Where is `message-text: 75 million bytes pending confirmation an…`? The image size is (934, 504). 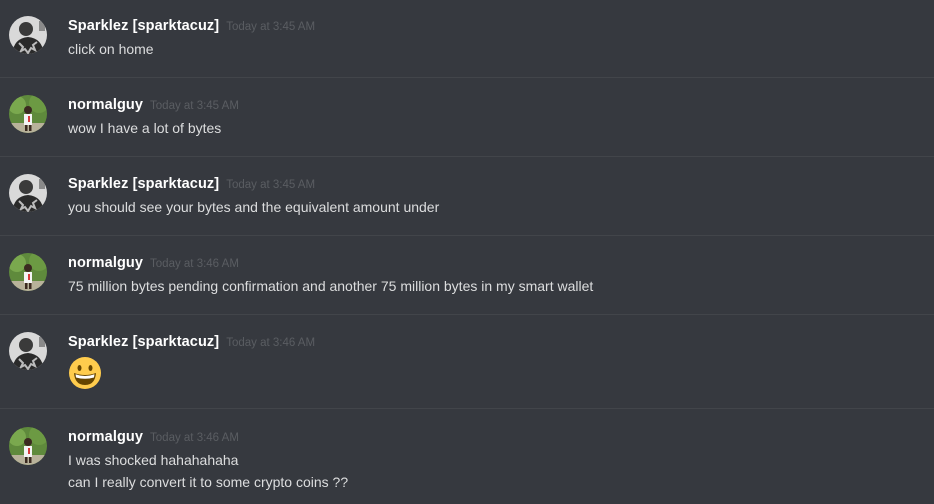 message-text: 75 million bytes pending confirmation an… is located at coordinates (331, 286).